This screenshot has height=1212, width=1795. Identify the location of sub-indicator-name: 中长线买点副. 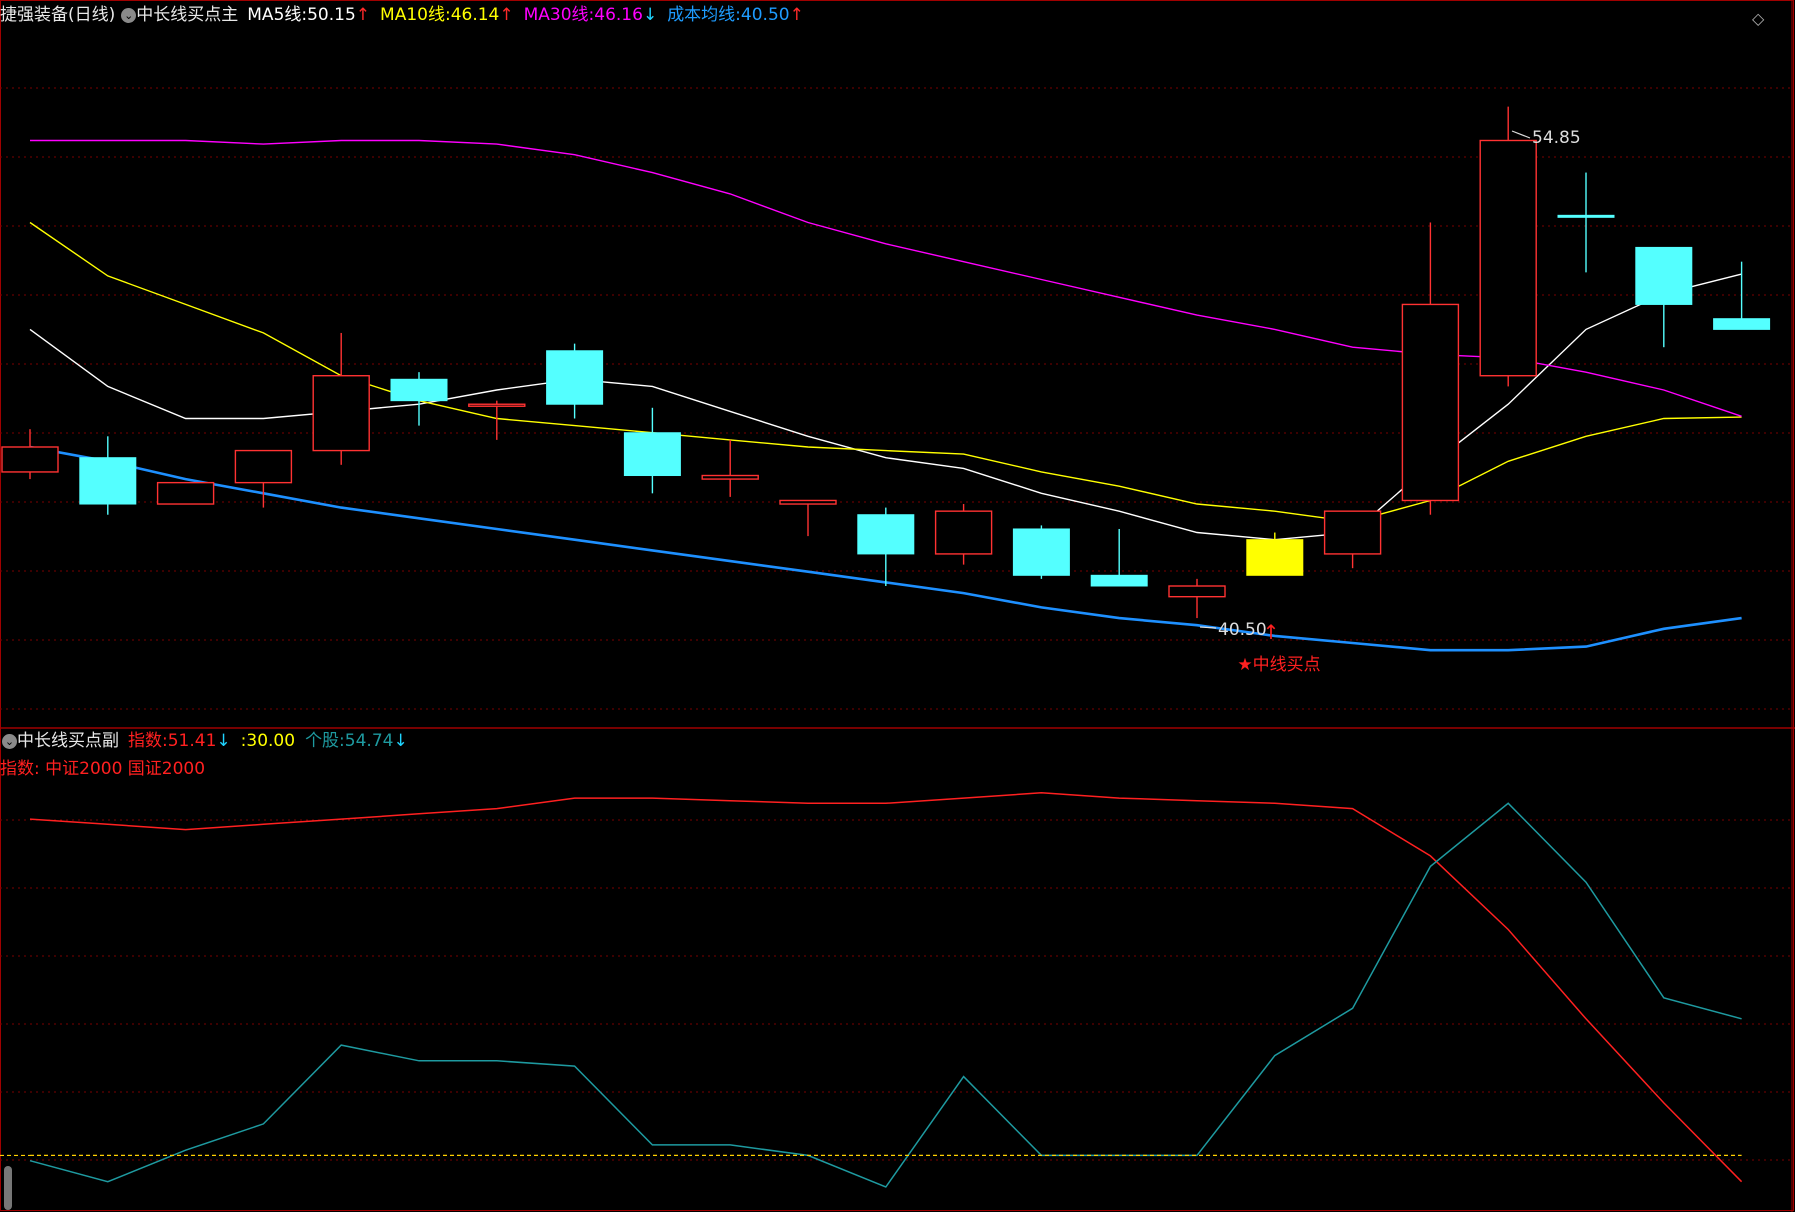
(68, 741).